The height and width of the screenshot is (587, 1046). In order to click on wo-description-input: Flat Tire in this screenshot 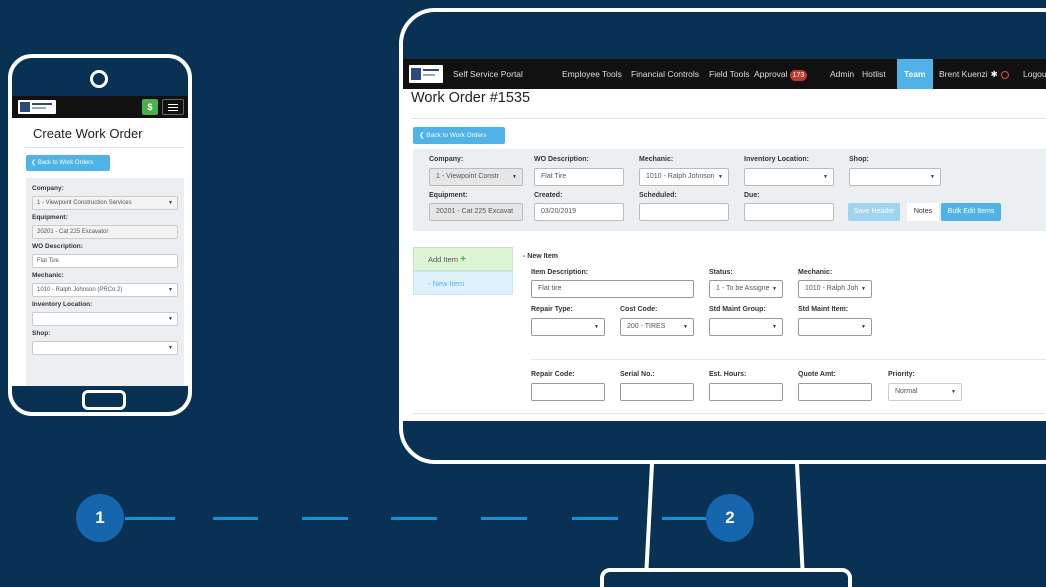, I will do `click(579, 177)`.